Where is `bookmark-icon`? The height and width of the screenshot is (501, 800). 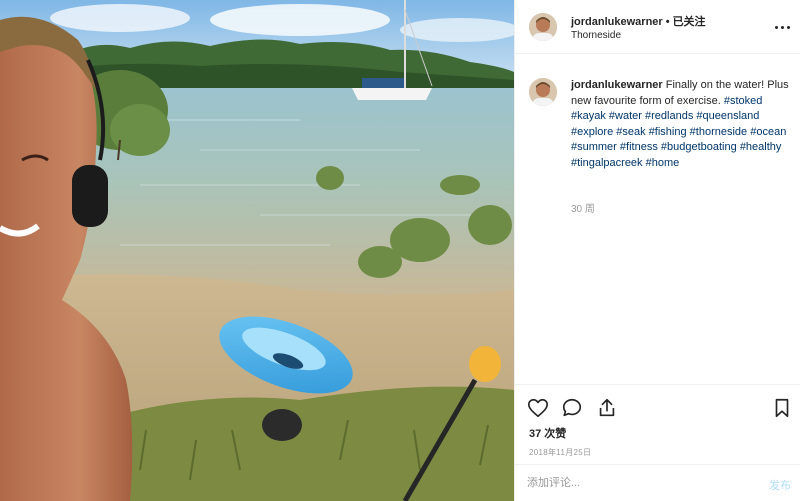
bookmark-icon is located at coordinates (782, 408).